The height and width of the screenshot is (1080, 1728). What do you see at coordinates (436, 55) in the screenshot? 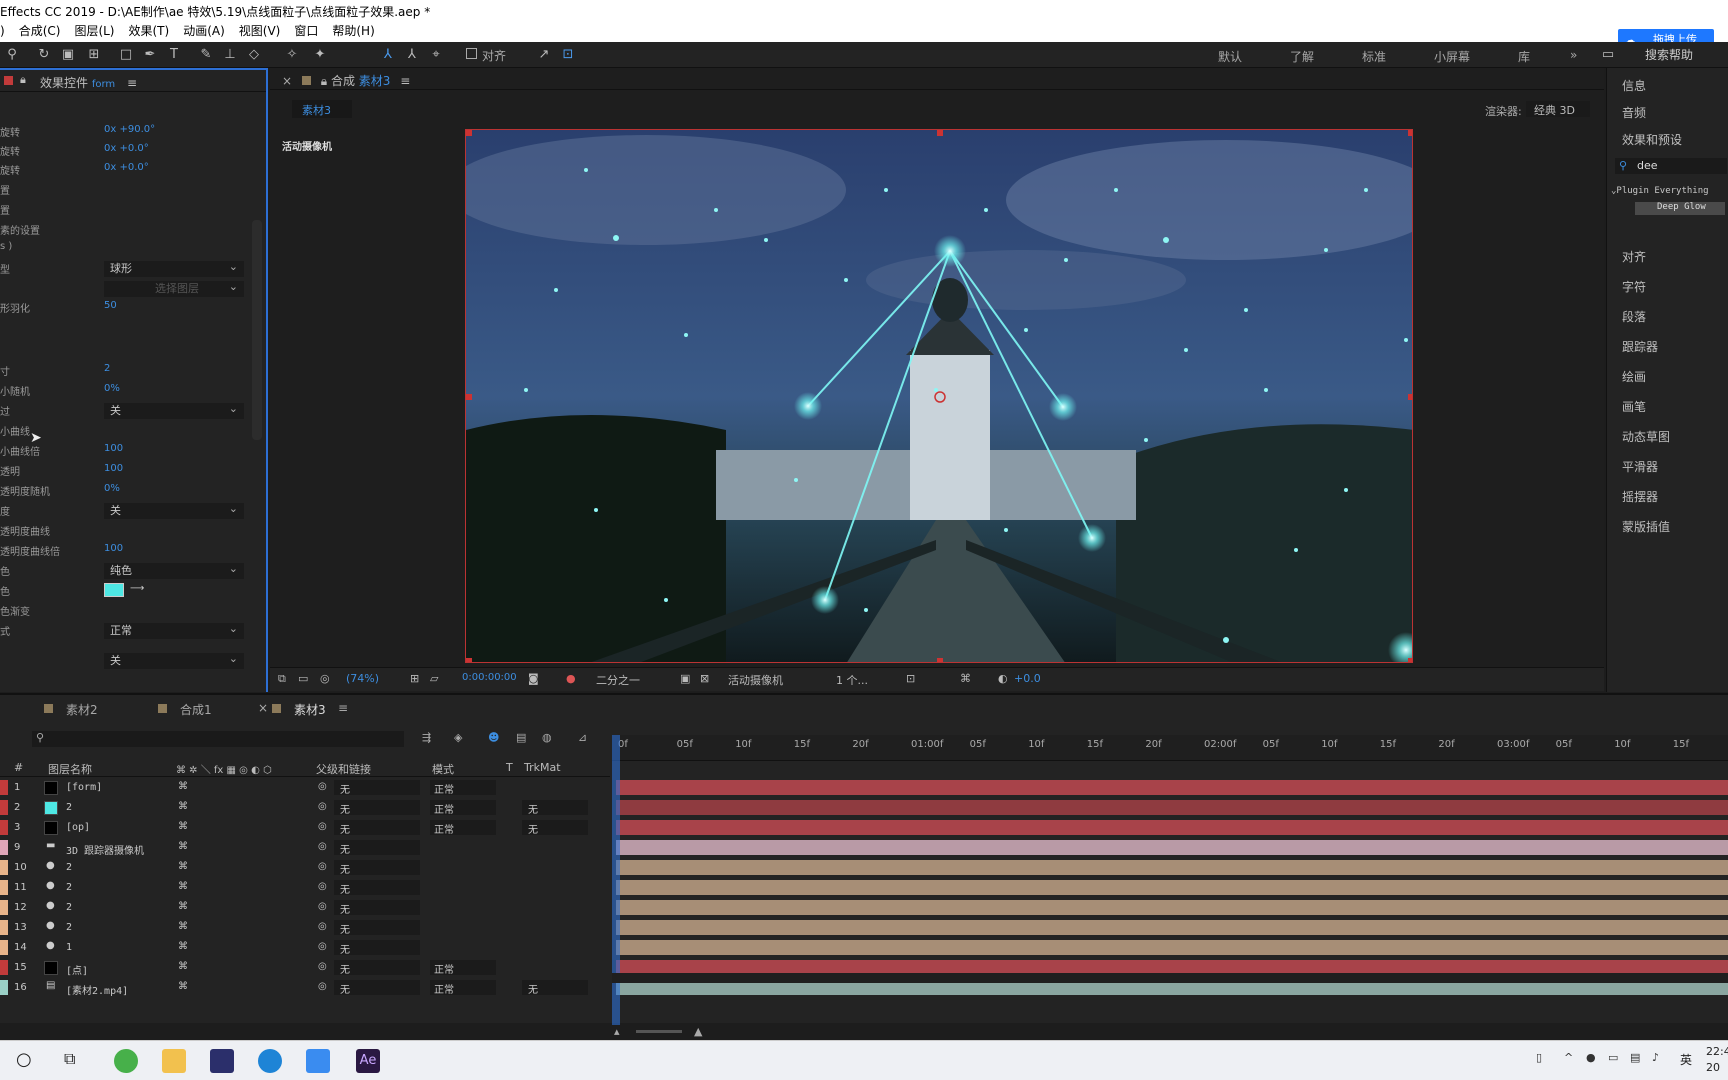
I see `view-axis-icon: ⌖` at bounding box center [436, 55].